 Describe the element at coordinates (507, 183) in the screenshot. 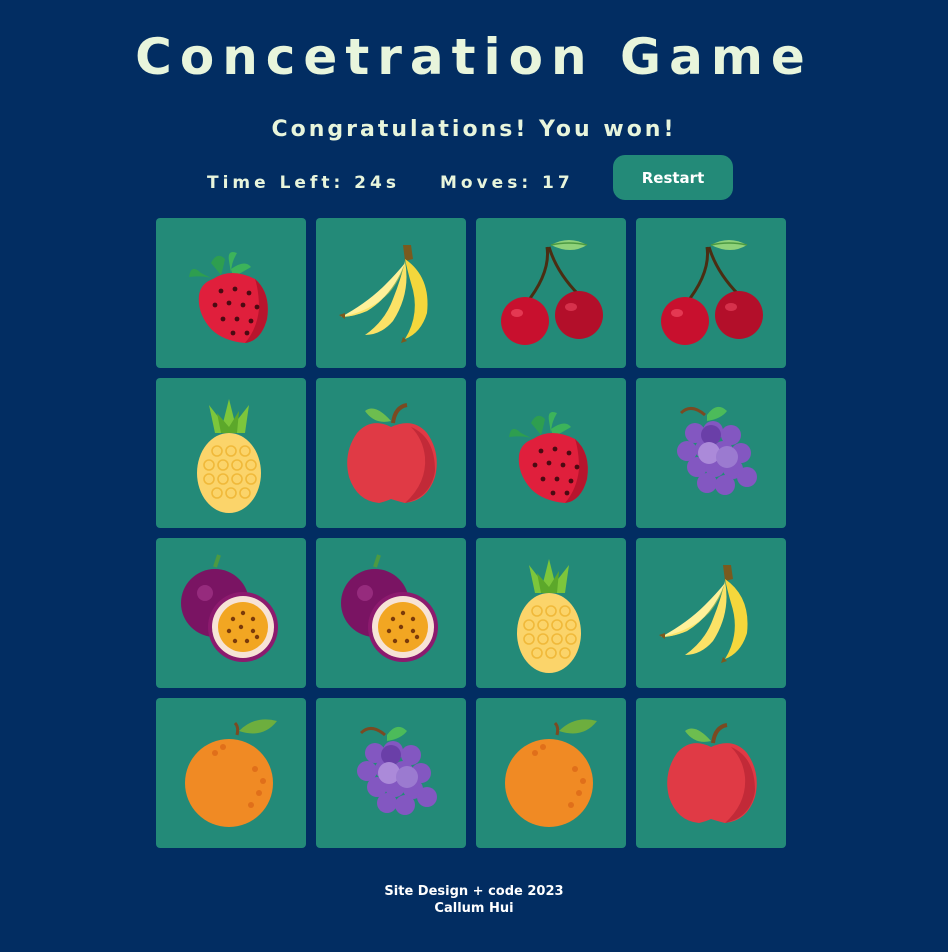

I see `moves-counter: Moves: 17` at that location.